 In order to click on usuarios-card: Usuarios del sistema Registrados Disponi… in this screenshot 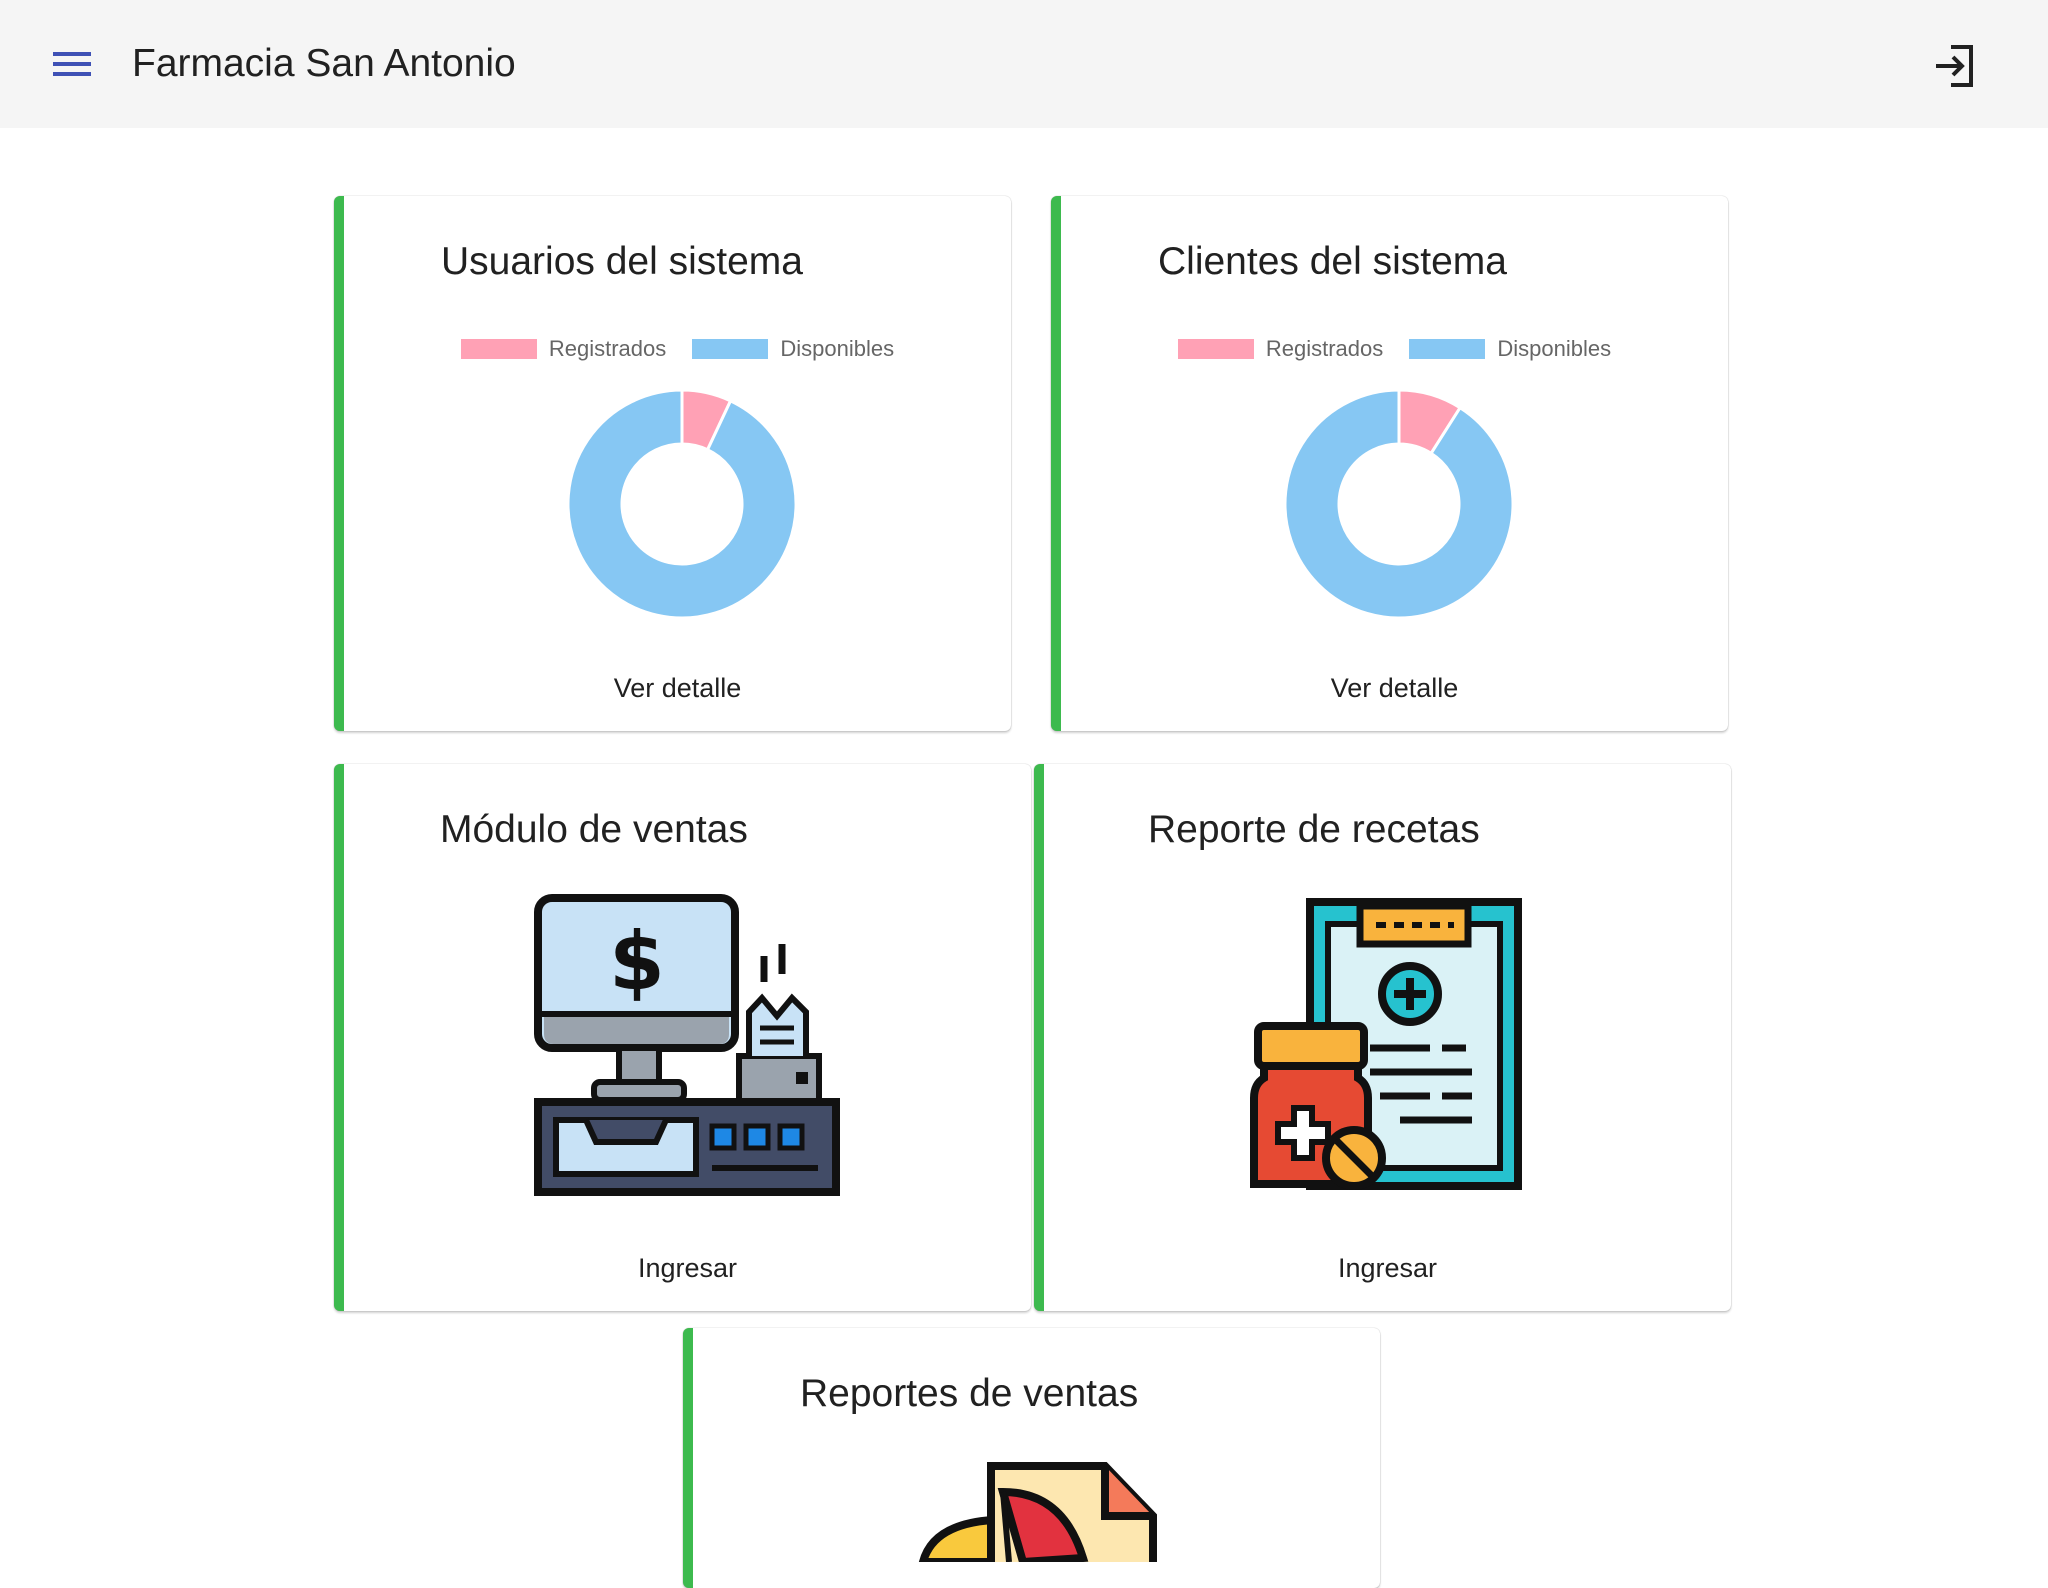, I will do `click(672, 463)`.